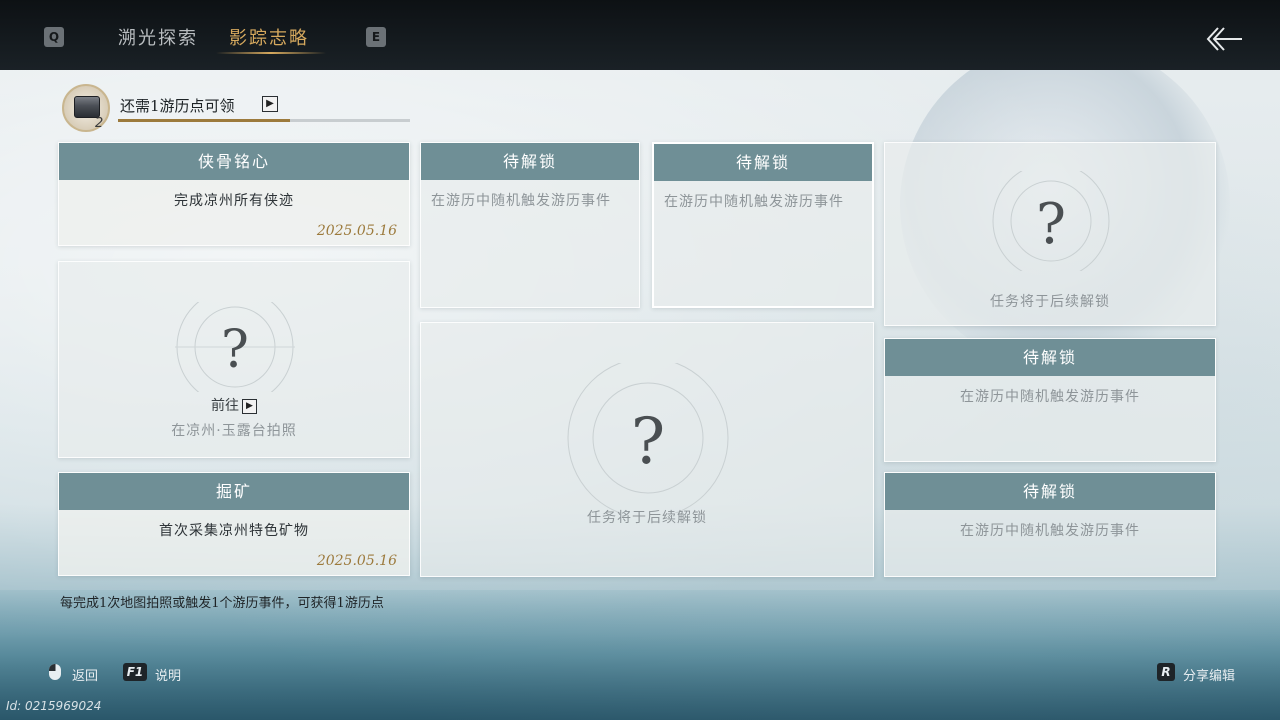 Image resolution: width=1280 pixels, height=720 pixels. What do you see at coordinates (234, 531) in the screenshot?
I see `card-description: 首次采集凉州特色矿物` at bounding box center [234, 531].